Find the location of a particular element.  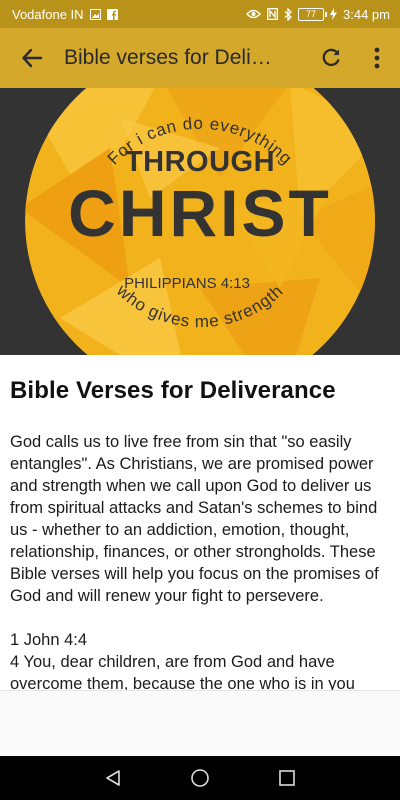

hero-reference-text: PHILIPPIANS 4:13 is located at coordinates (187, 283).